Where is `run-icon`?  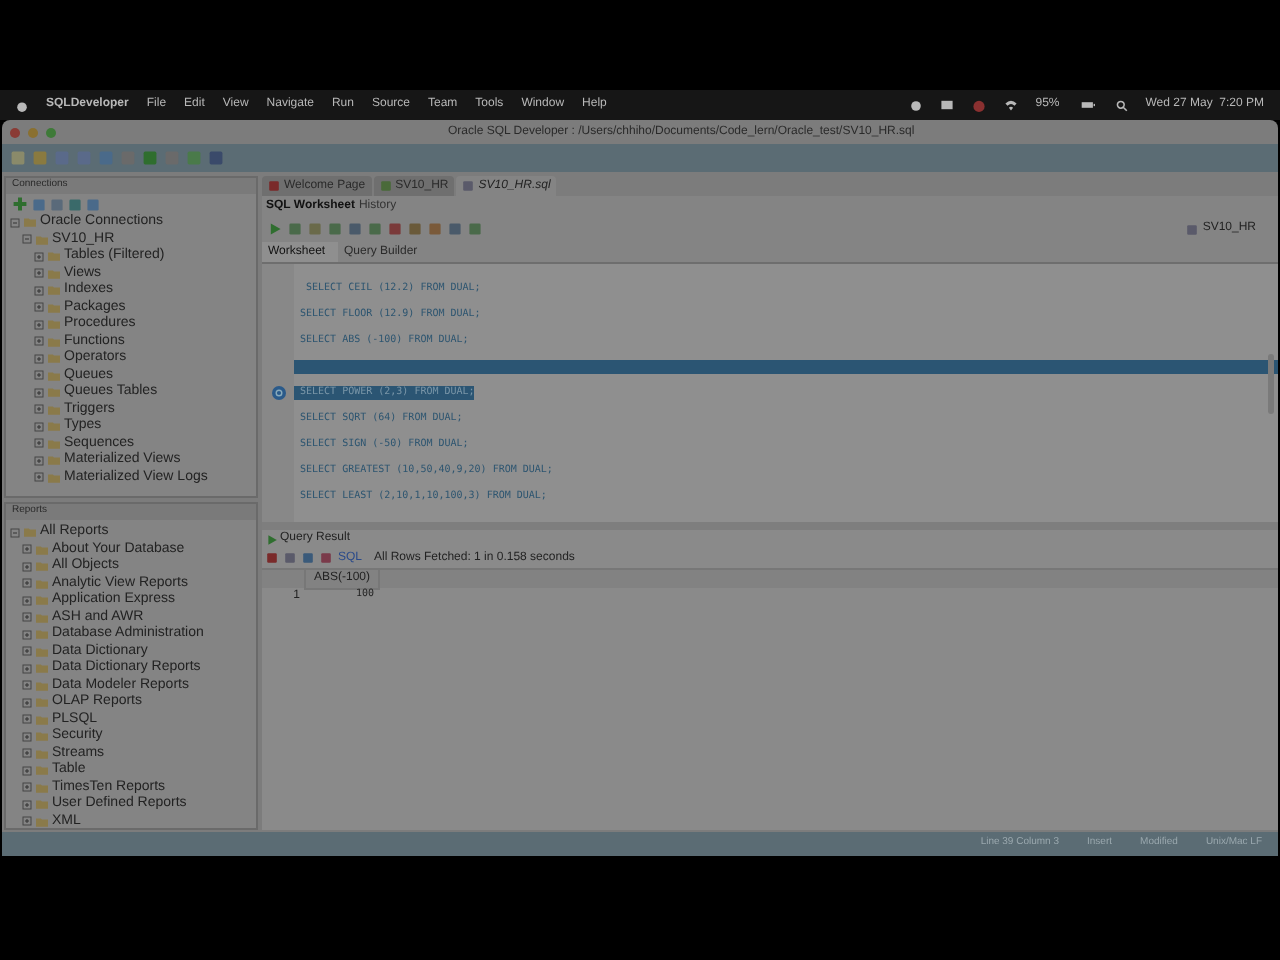 run-icon is located at coordinates (275, 229).